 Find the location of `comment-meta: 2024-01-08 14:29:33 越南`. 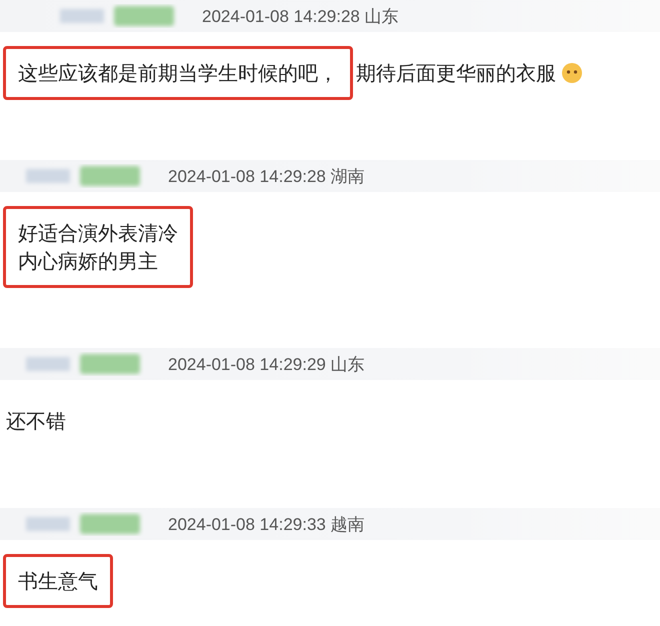

comment-meta: 2024-01-08 14:29:33 越南 is located at coordinates (266, 525).